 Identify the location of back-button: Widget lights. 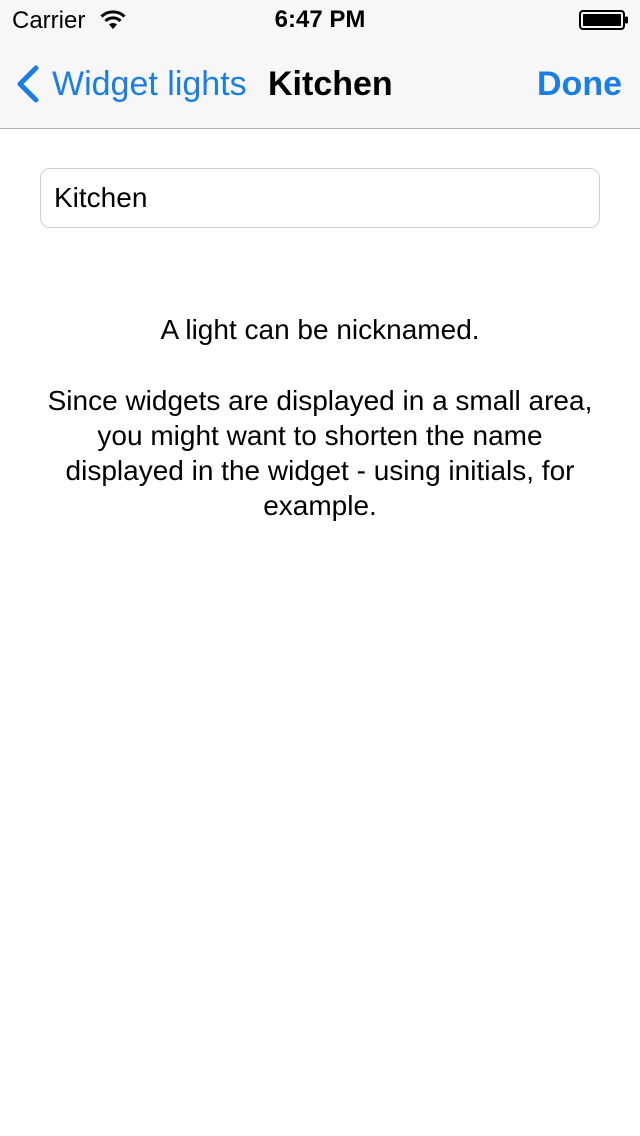
(130, 84).